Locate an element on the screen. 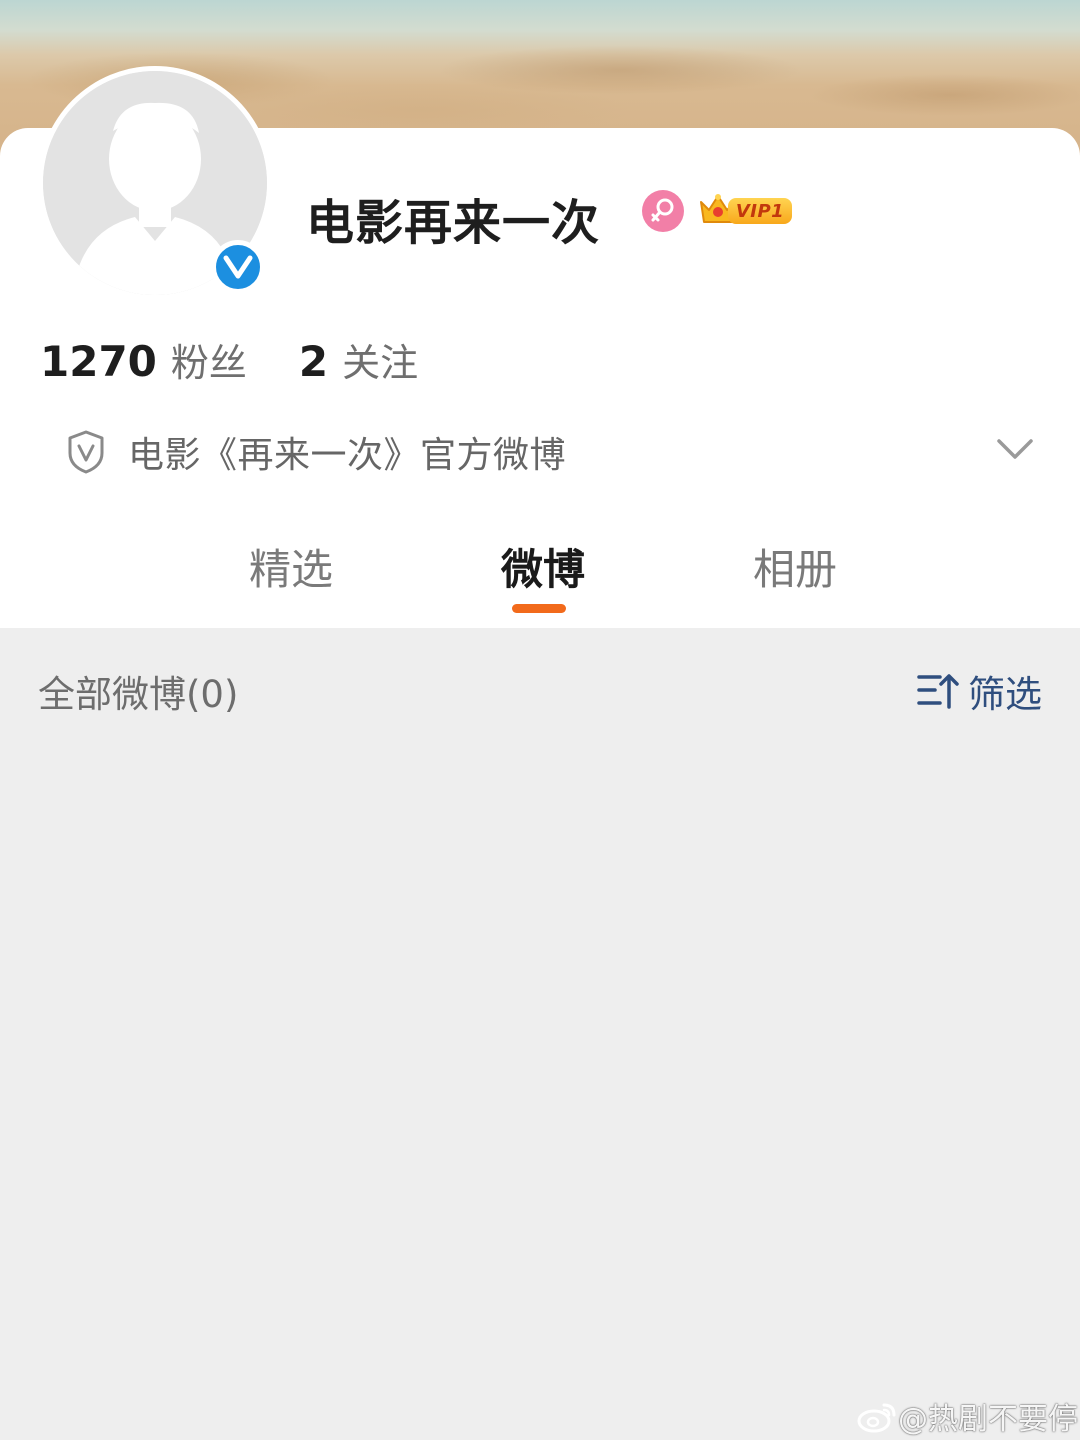  all-posts-count: 全部微博(0) is located at coordinates (138, 694).